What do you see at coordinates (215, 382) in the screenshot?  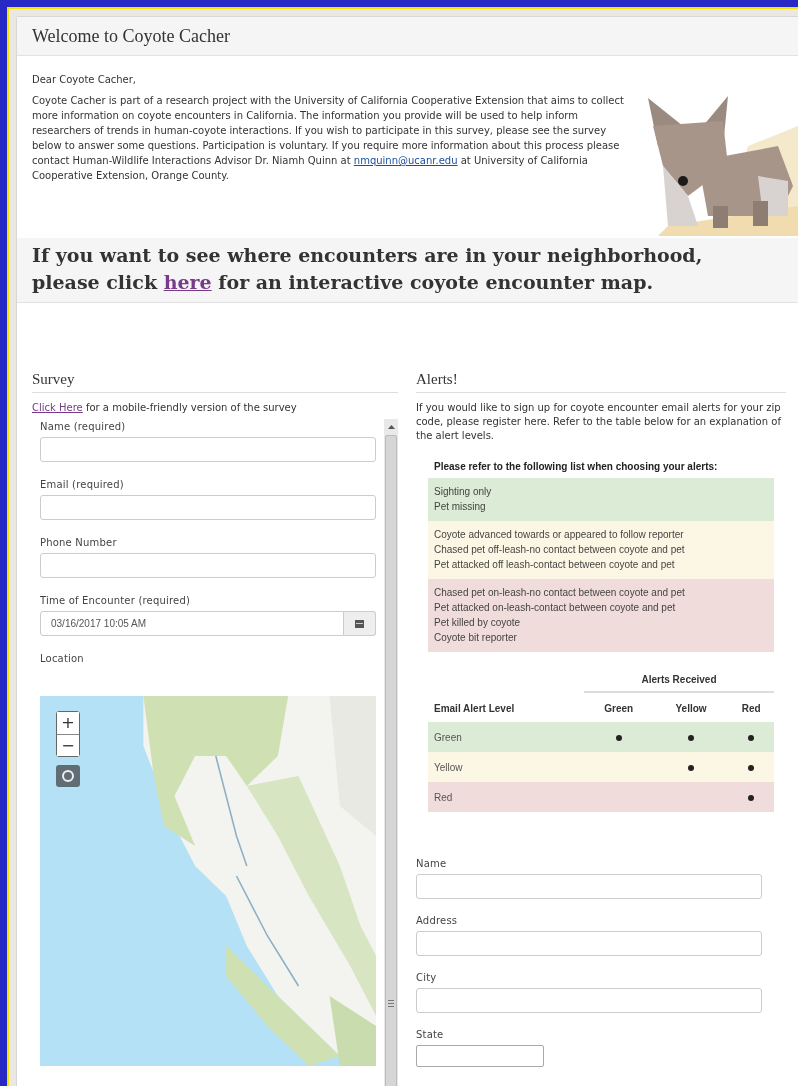 I see `section-heading: Survey` at bounding box center [215, 382].